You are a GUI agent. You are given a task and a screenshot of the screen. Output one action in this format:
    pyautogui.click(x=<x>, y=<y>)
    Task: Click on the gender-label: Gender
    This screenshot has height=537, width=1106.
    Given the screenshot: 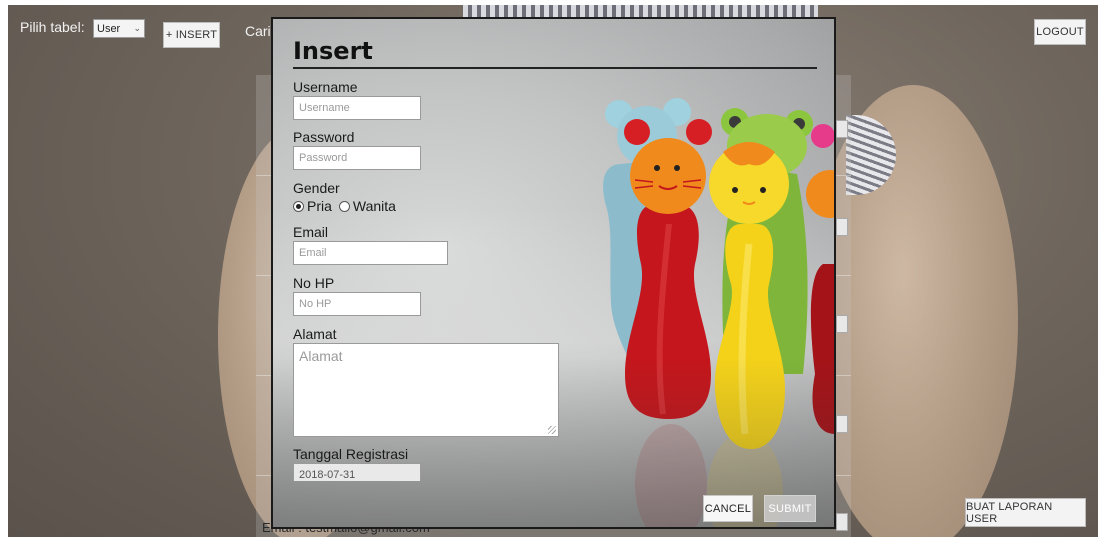 What is the action you would take?
    pyautogui.click(x=316, y=188)
    